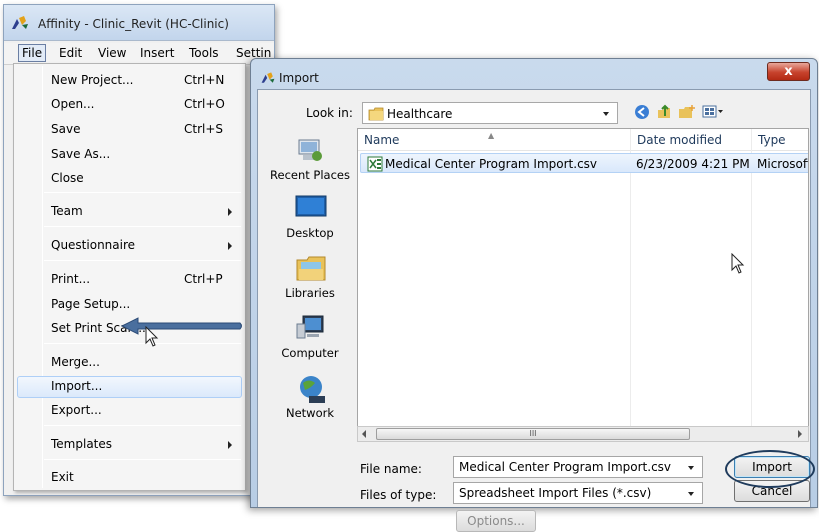 The width and height of the screenshot is (819, 532). Describe the element at coordinates (65, 129) in the screenshot. I see `menu-item-save: Save` at that location.